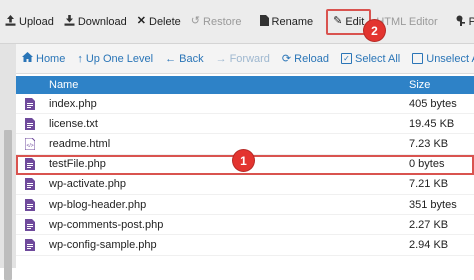 The image size is (474, 280). What do you see at coordinates (264, 21) in the screenshot?
I see `file-icon` at bounding box center [264, 21].